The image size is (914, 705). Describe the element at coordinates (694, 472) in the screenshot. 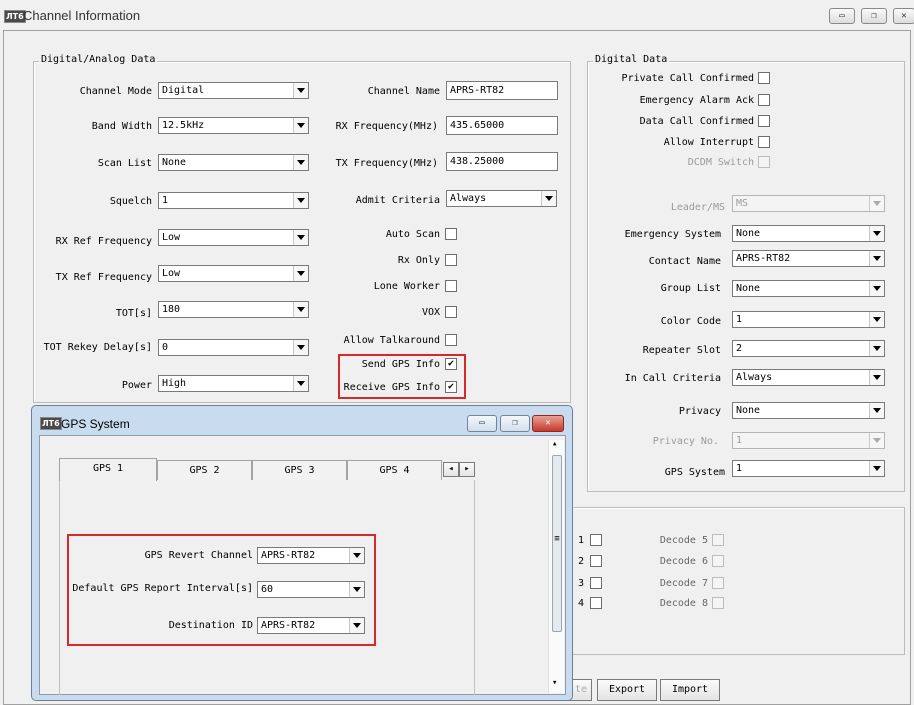

I see `gps-system-label: GPS System` at that location.